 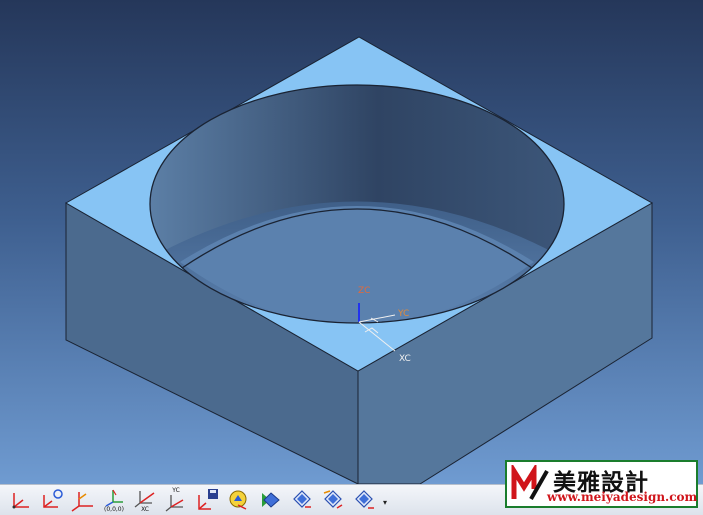 I want to click on csys-yc-button: YC, so click(x=176, y=500).